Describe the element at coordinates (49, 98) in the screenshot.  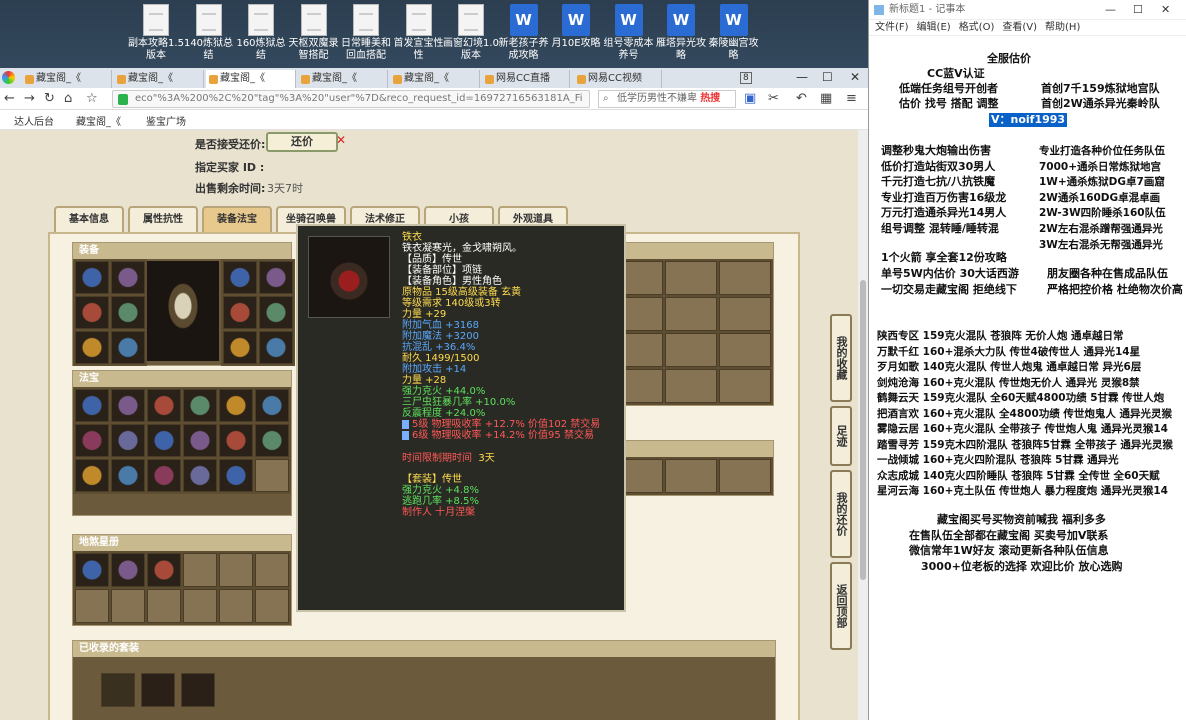
I see `reload-icon: ↻` at that location.